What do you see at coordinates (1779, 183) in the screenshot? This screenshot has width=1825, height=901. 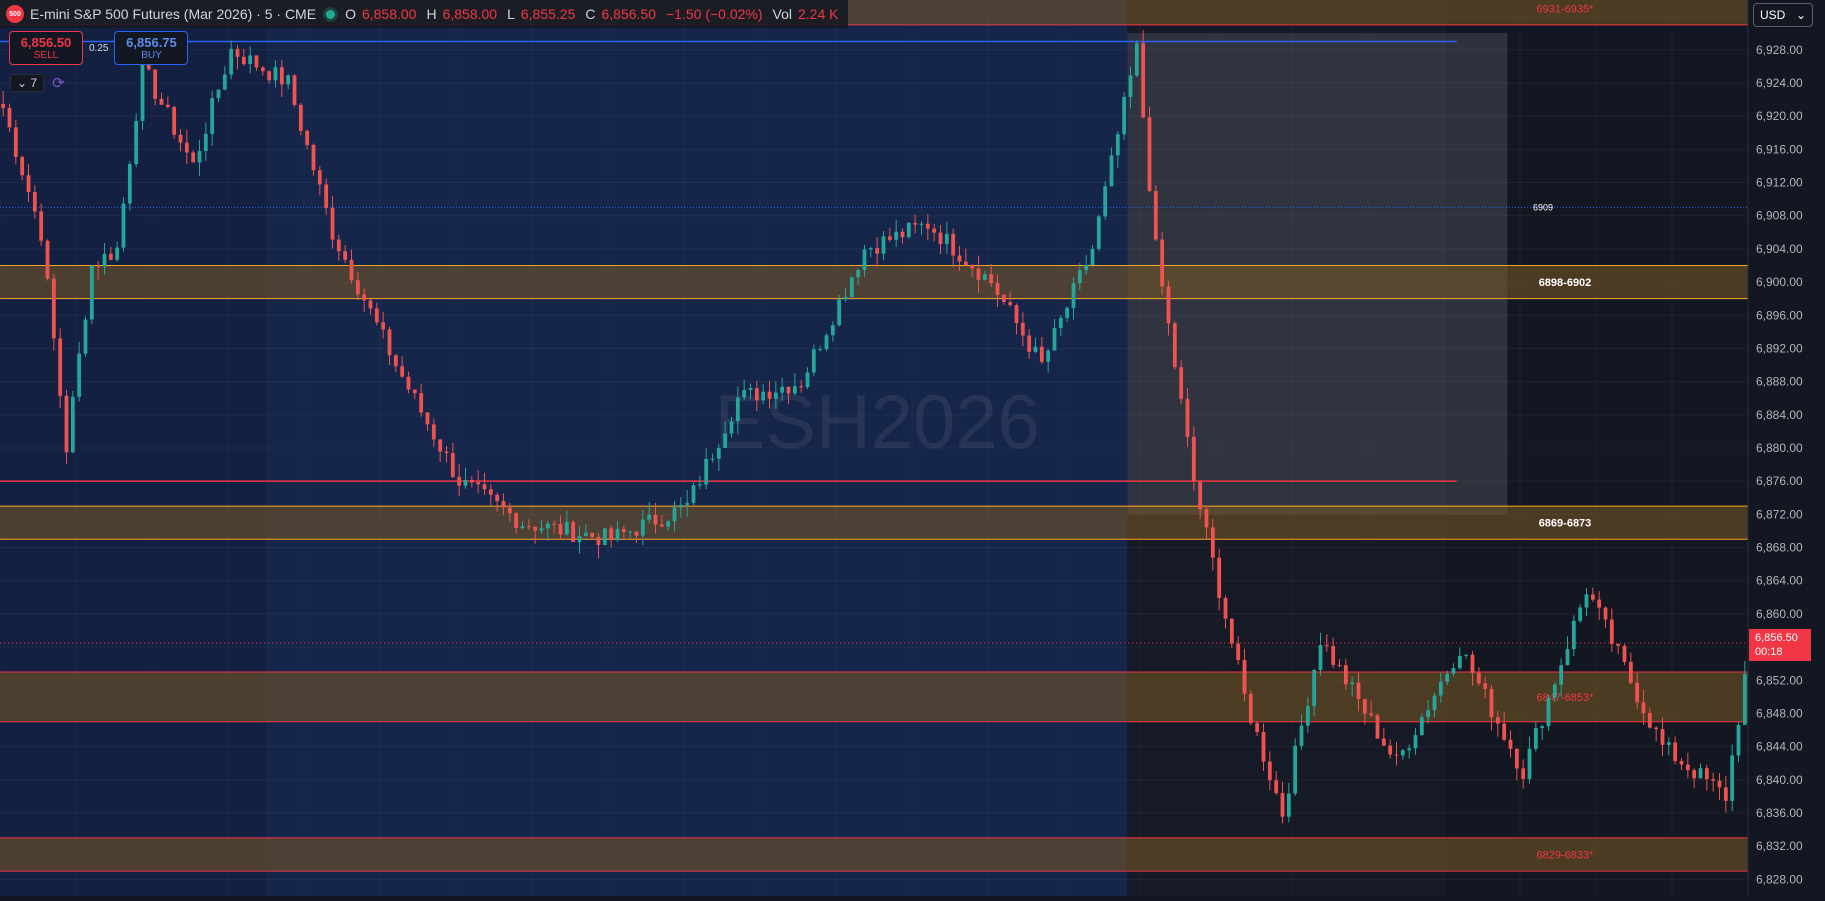 I see `price-tick-label: 6,912.00` at bounding box center [1779, 183].